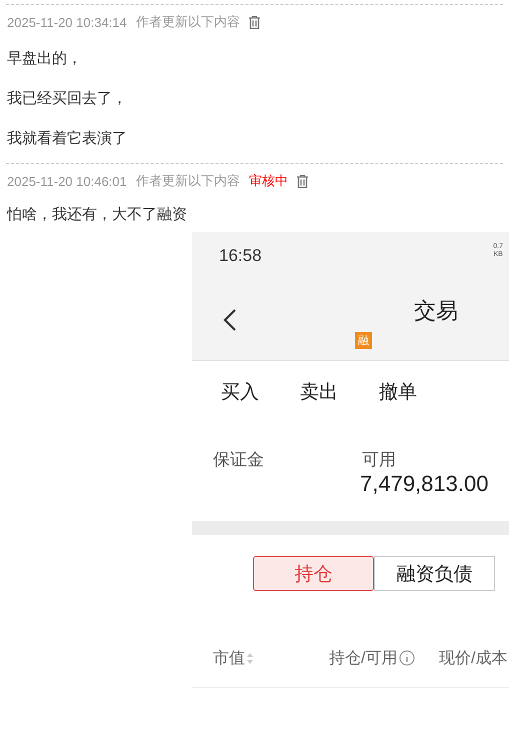  Describe the element at coordinates (230, 320) in the screenshot. I see `back-icon` at that location.